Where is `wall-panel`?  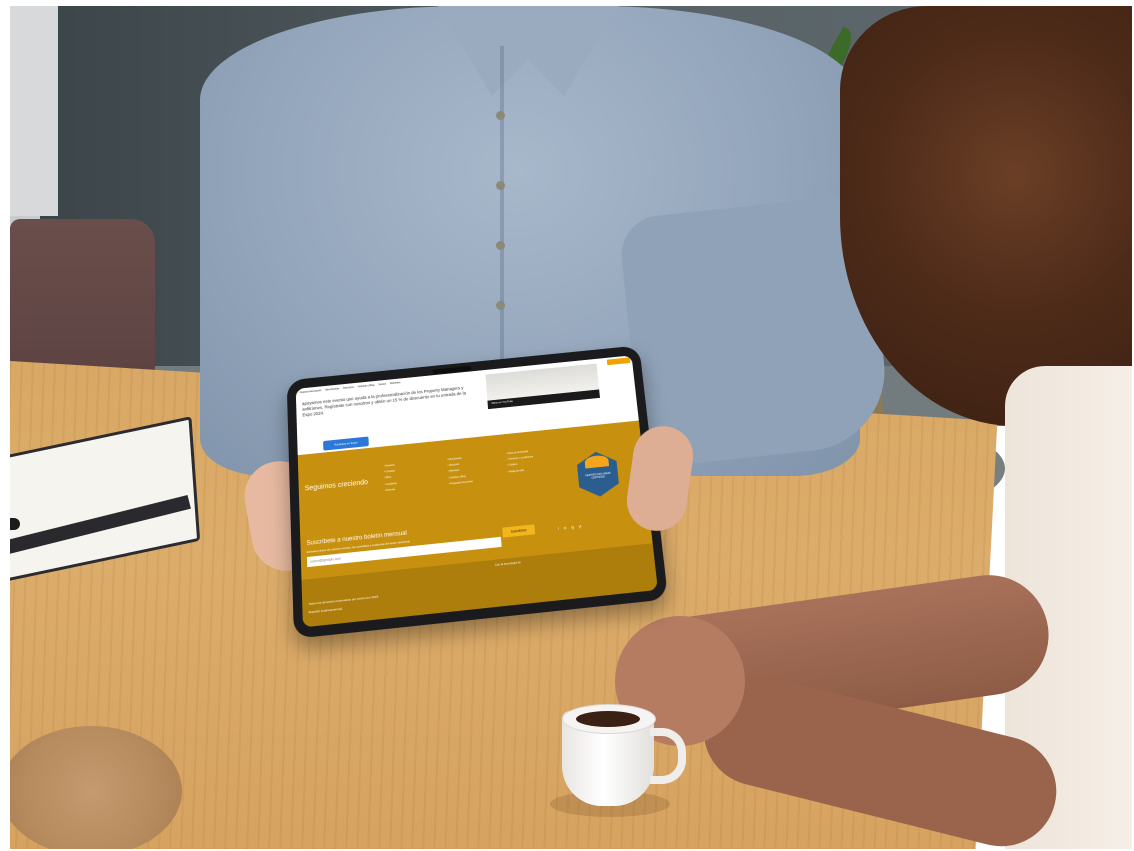 wall-panel is located at coordinates (34, 111).